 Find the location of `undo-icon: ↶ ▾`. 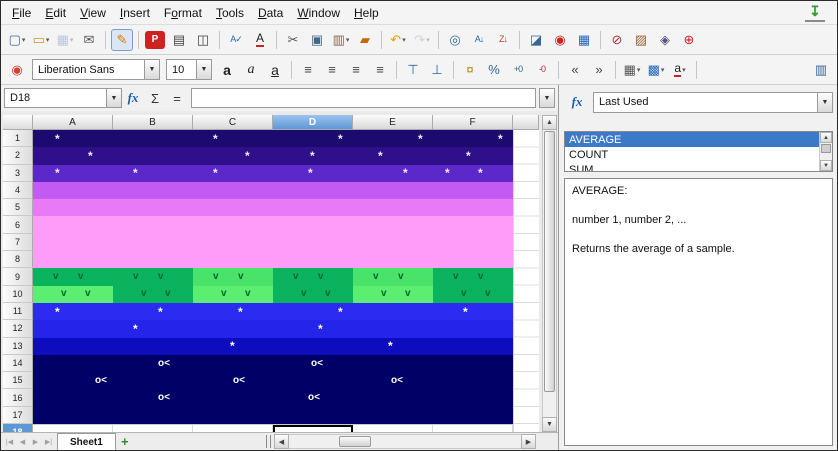

undo-icon: ↶ ▾ is located at coordinates (398, 40).